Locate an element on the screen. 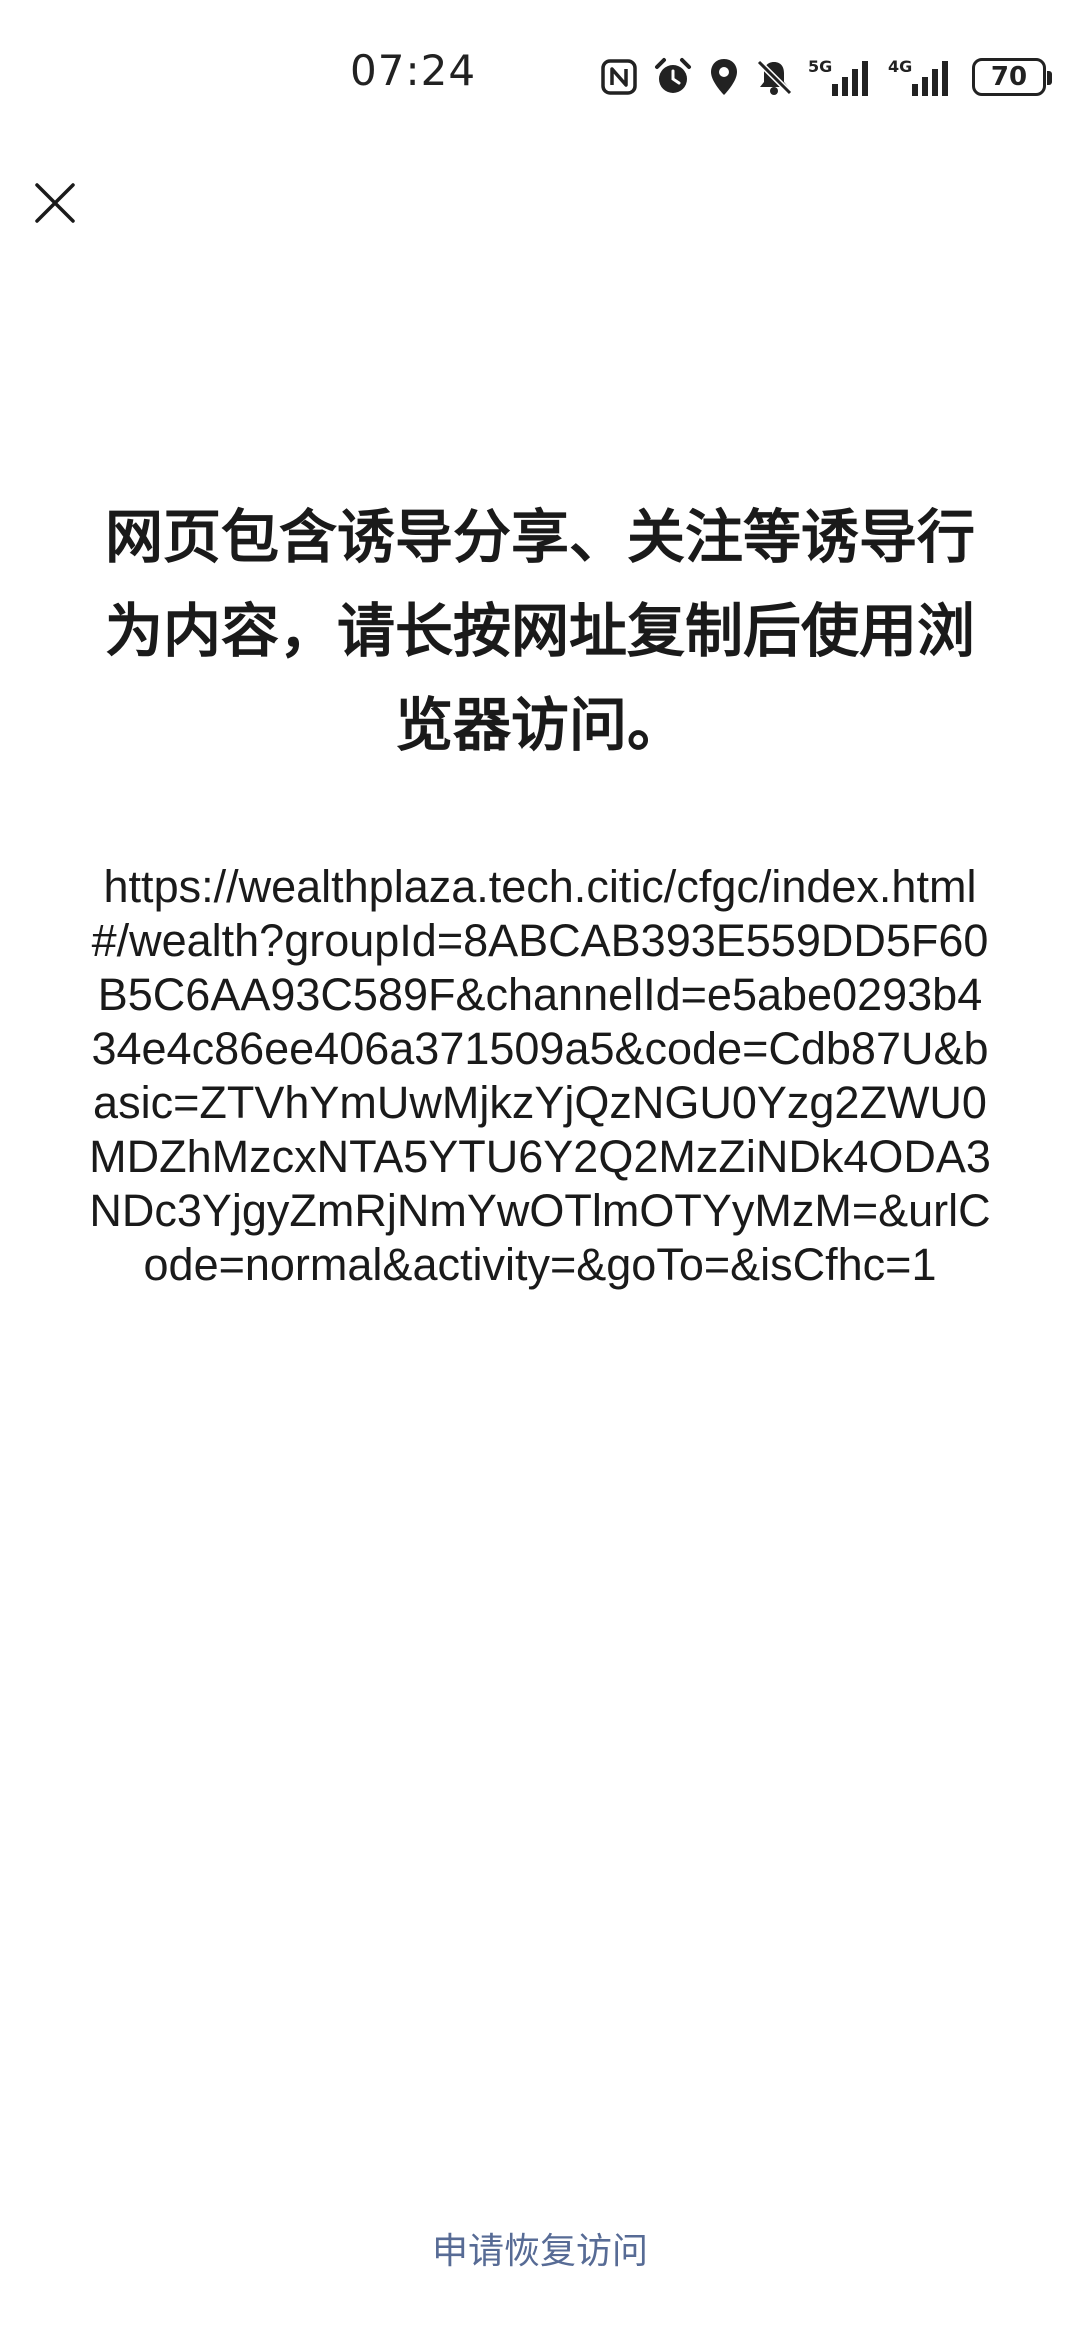  mute-icon is located at coordinates (774, 77).